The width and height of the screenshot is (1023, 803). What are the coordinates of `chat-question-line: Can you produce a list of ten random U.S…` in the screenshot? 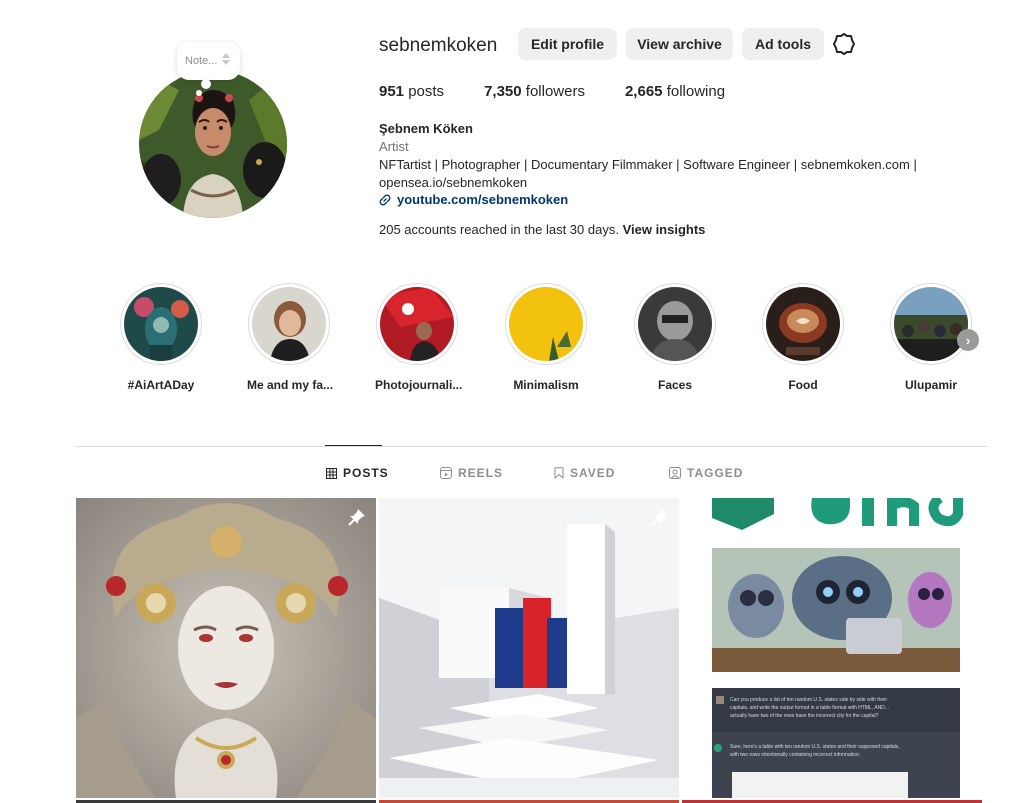 It's located at (808, 700).